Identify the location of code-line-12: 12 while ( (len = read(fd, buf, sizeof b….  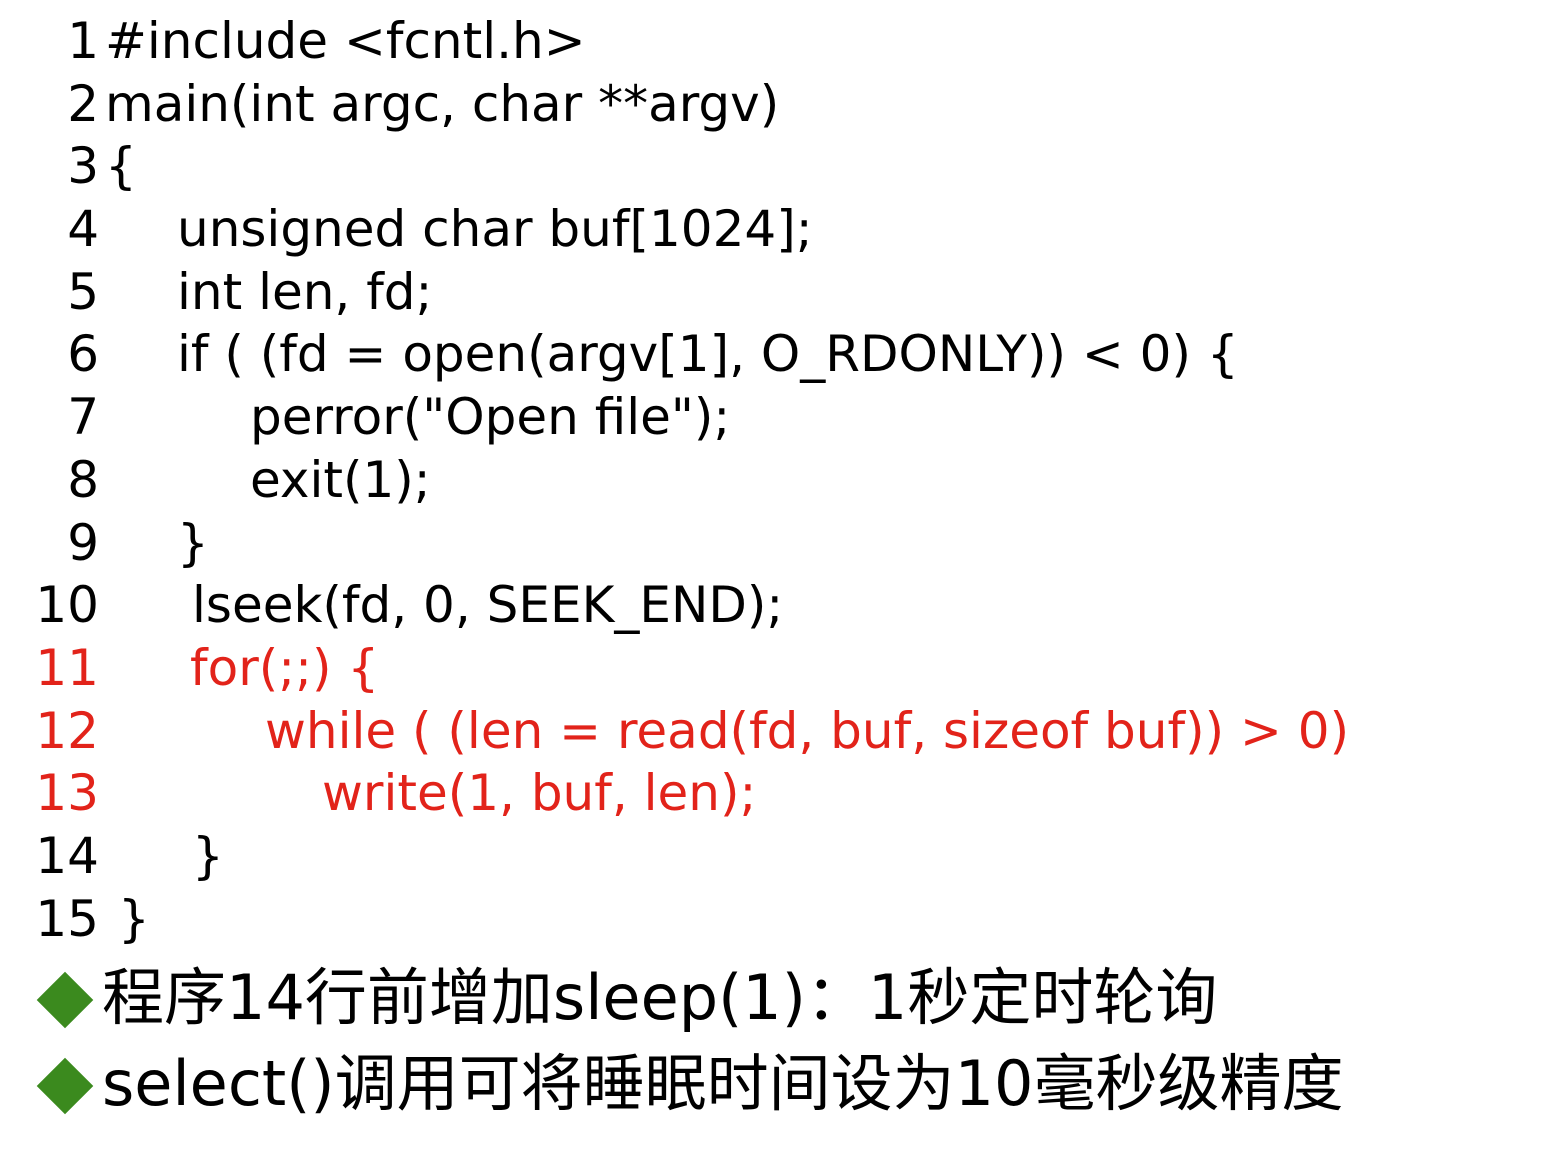
(777, 731).